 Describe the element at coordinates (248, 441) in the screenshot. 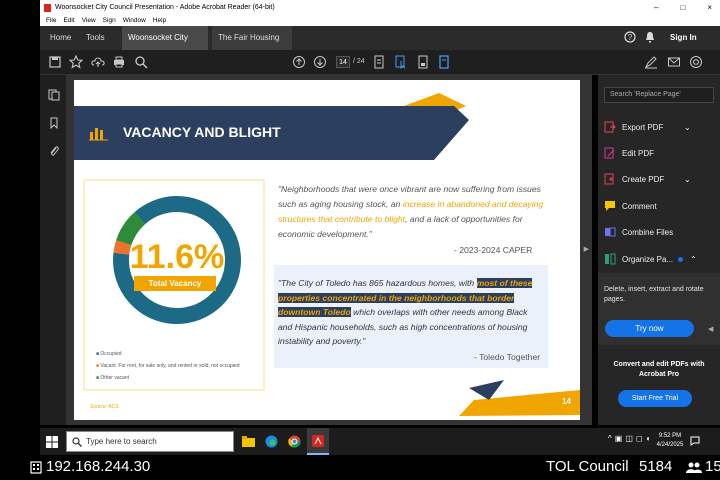

I see `file-explorer-icon` at that location.